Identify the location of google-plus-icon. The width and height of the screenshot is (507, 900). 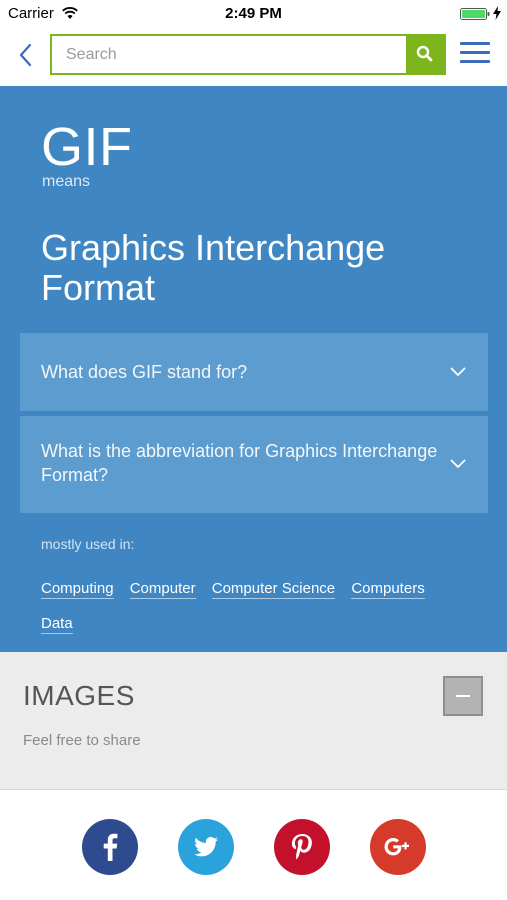
(396, 847).